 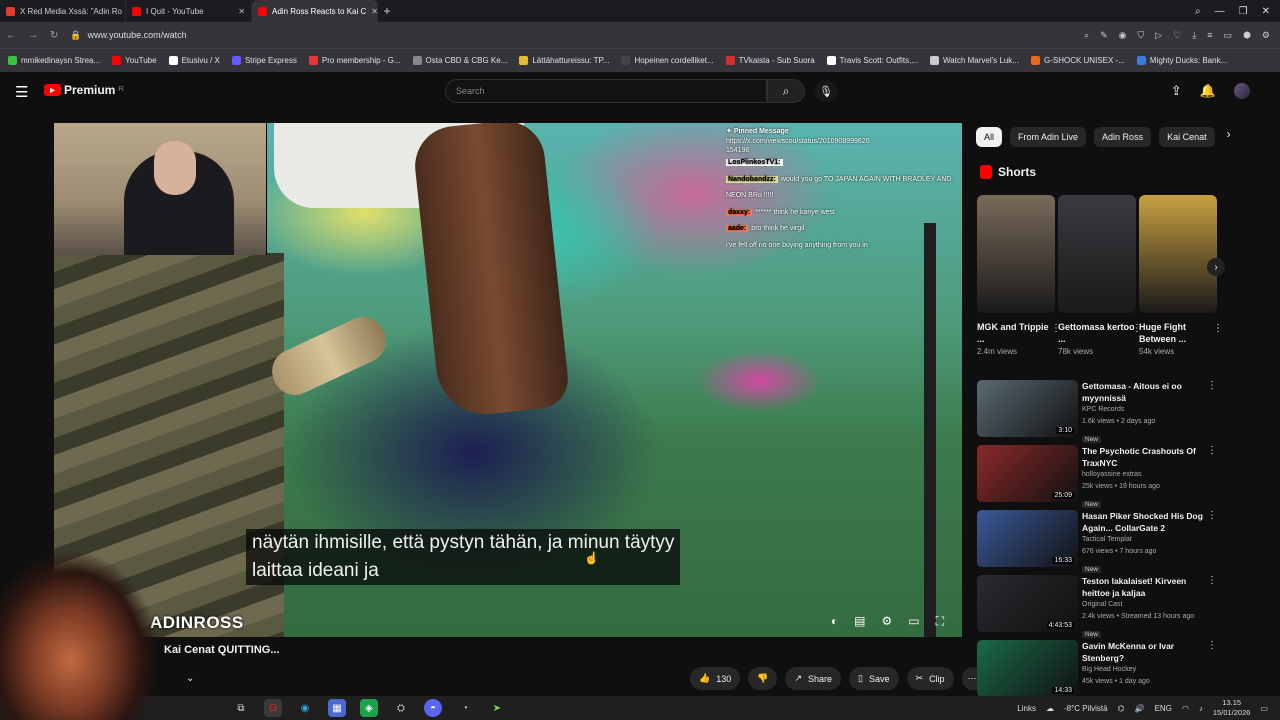 I want to click on office-icon: ▦, so click(x=337, y=708).